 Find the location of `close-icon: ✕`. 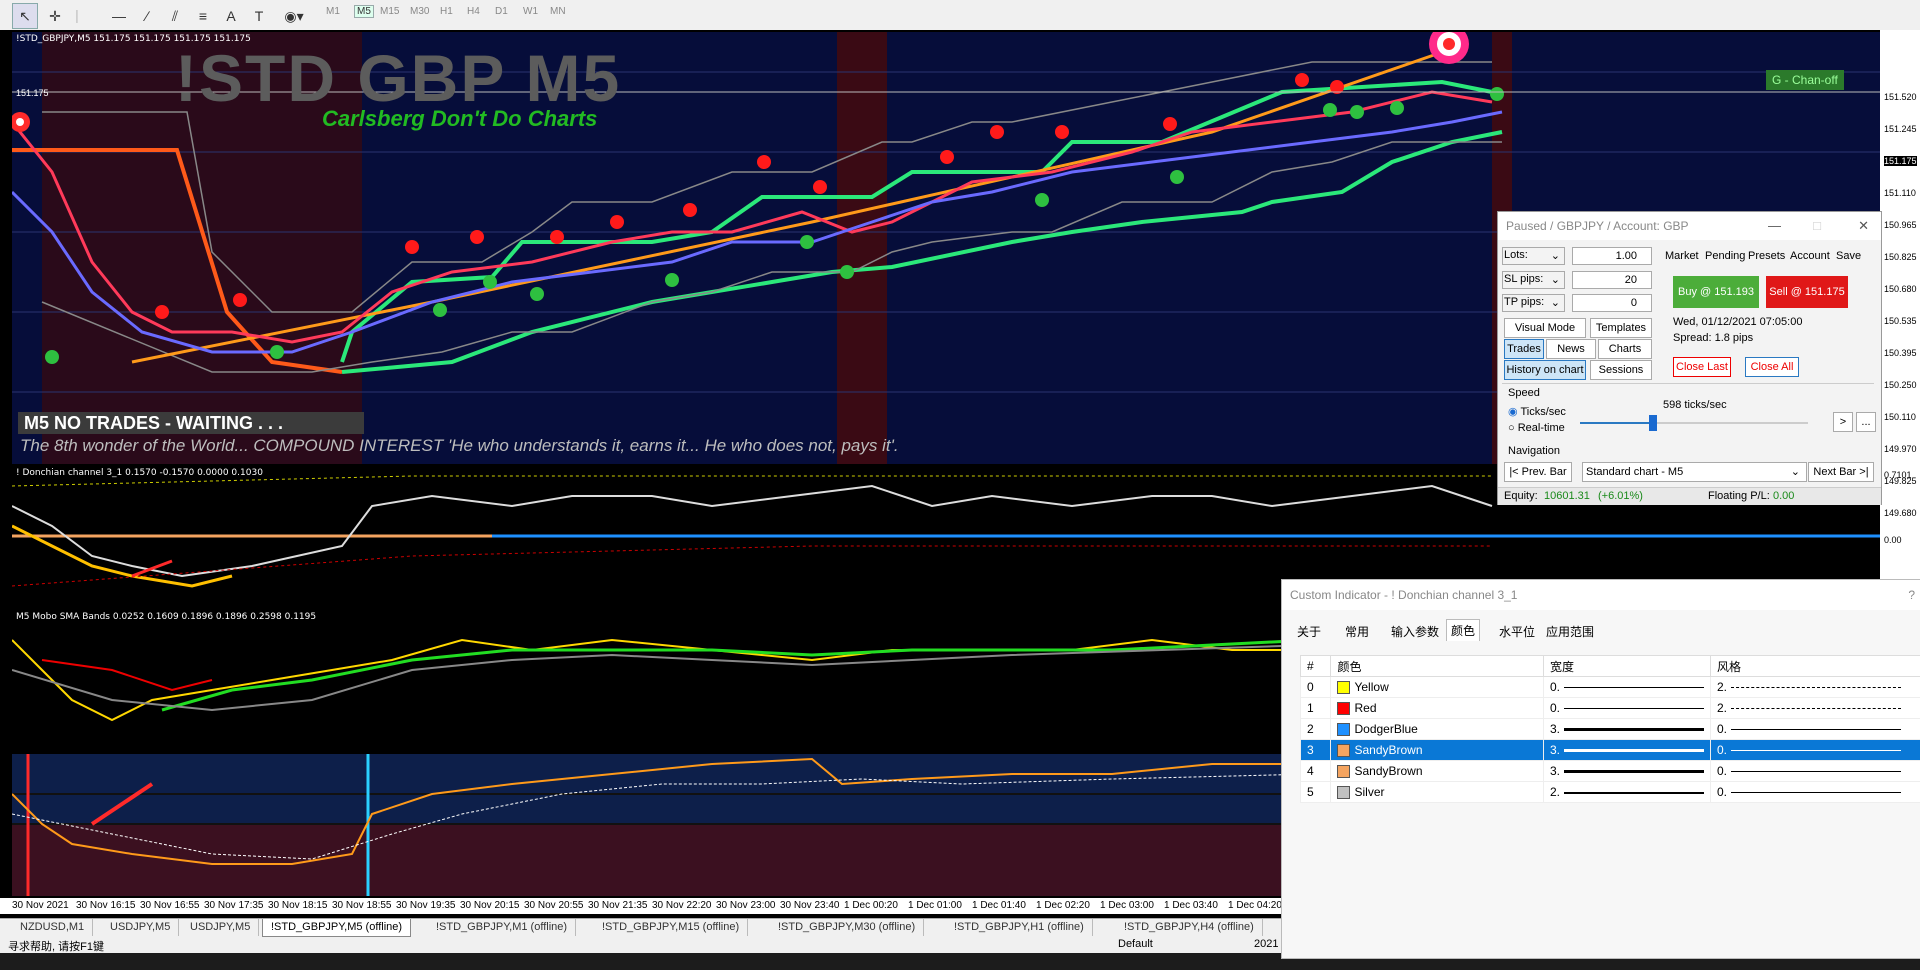

close-icon: ✕ is located at coordinates (1863, 226).